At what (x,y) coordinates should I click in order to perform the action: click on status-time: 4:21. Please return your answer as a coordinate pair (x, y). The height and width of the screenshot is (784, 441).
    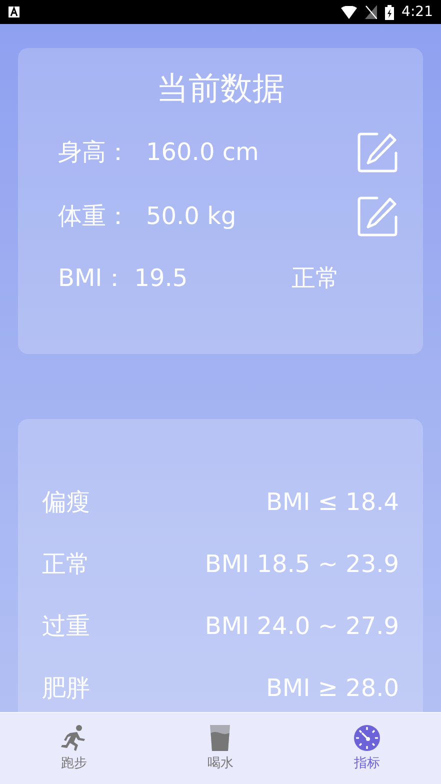
    Looking at the image, I should click on (417, 12).